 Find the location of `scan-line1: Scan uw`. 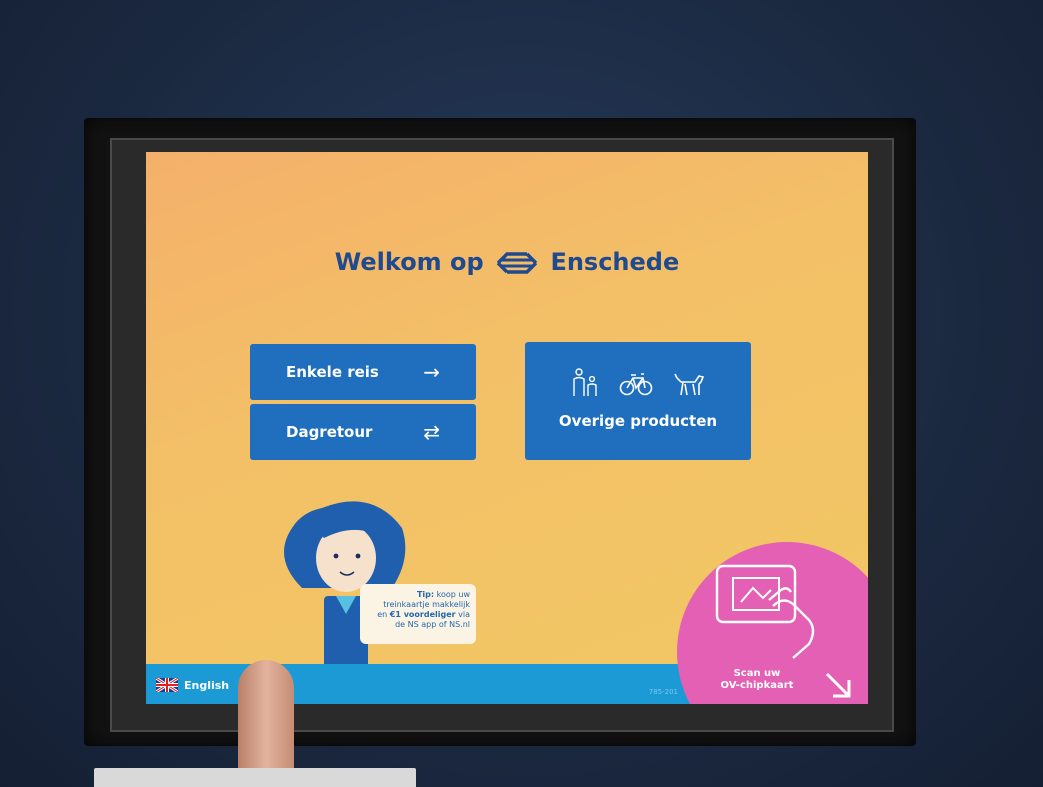

scan-line1: Scan uw is located at coordinates (757, 673).